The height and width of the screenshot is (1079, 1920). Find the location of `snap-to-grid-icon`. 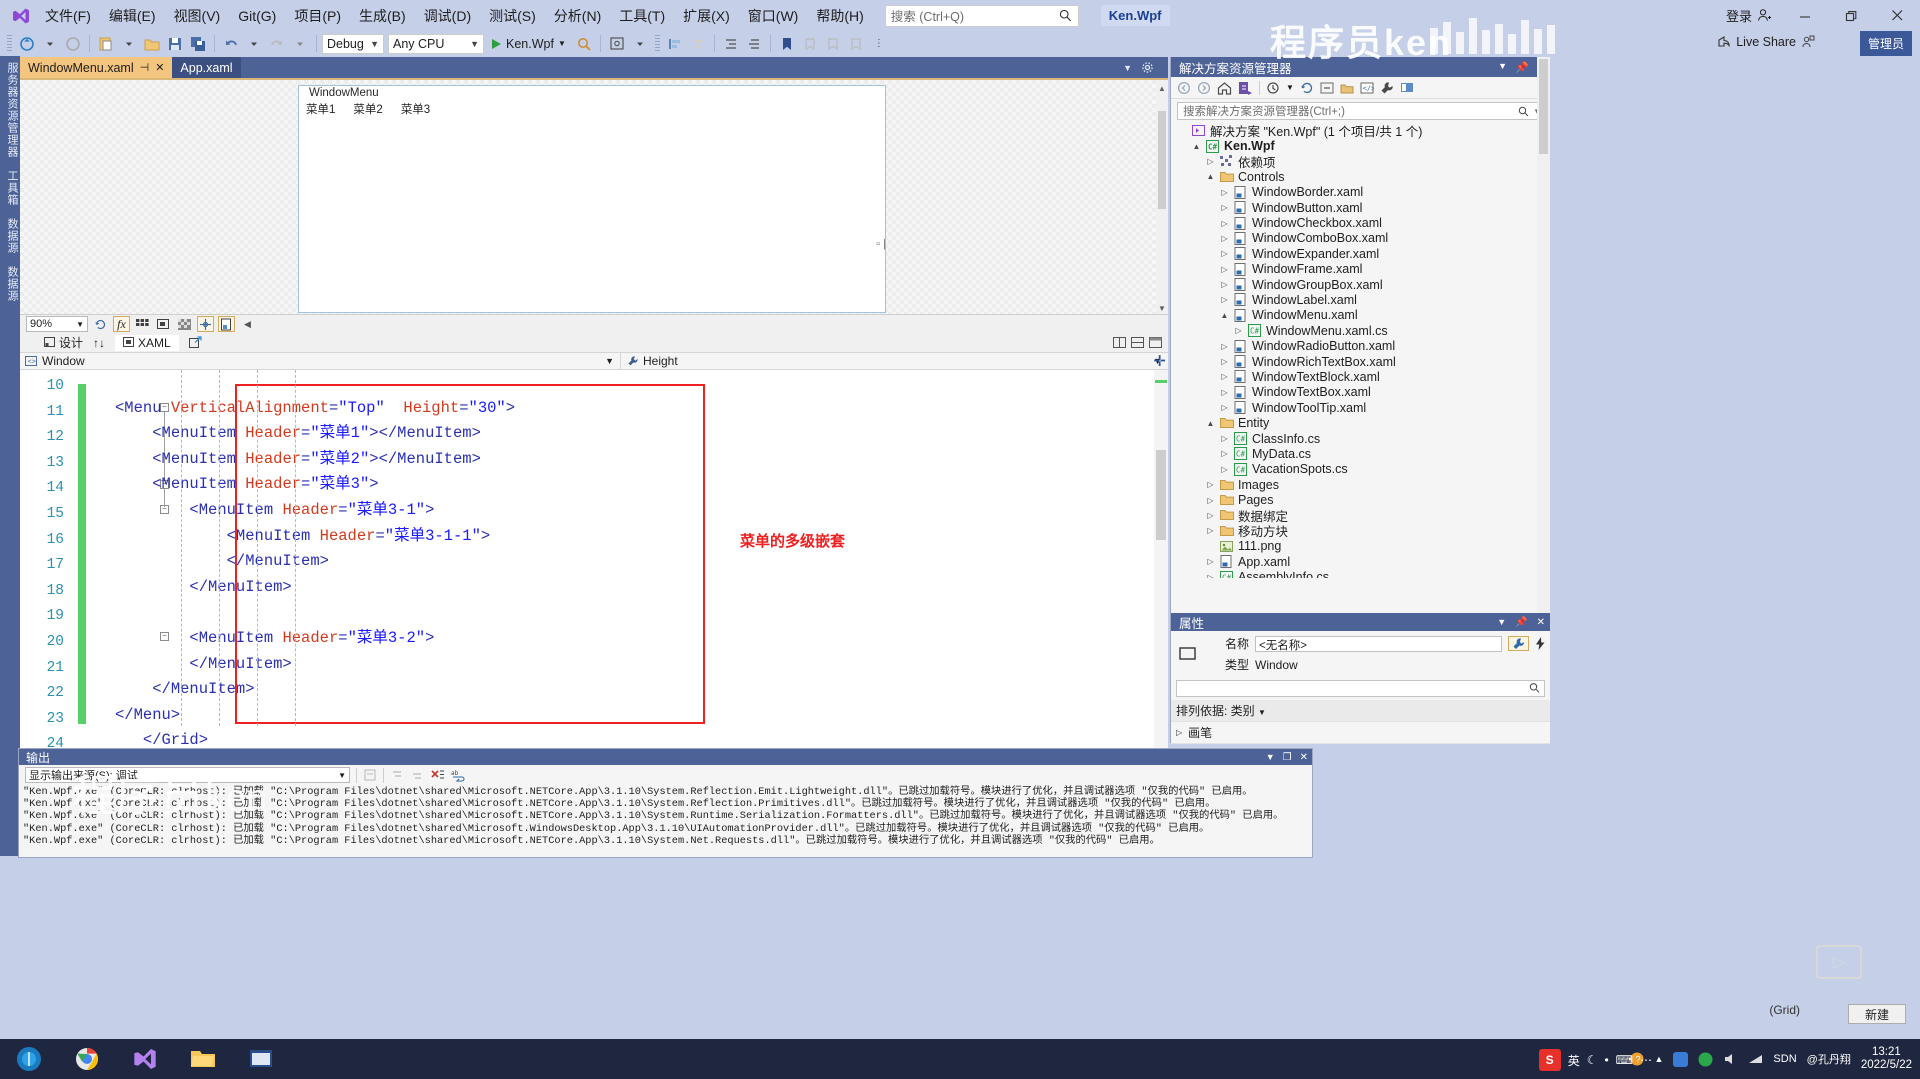

snap-to-grid-icon is located at coordinates (163, 324).